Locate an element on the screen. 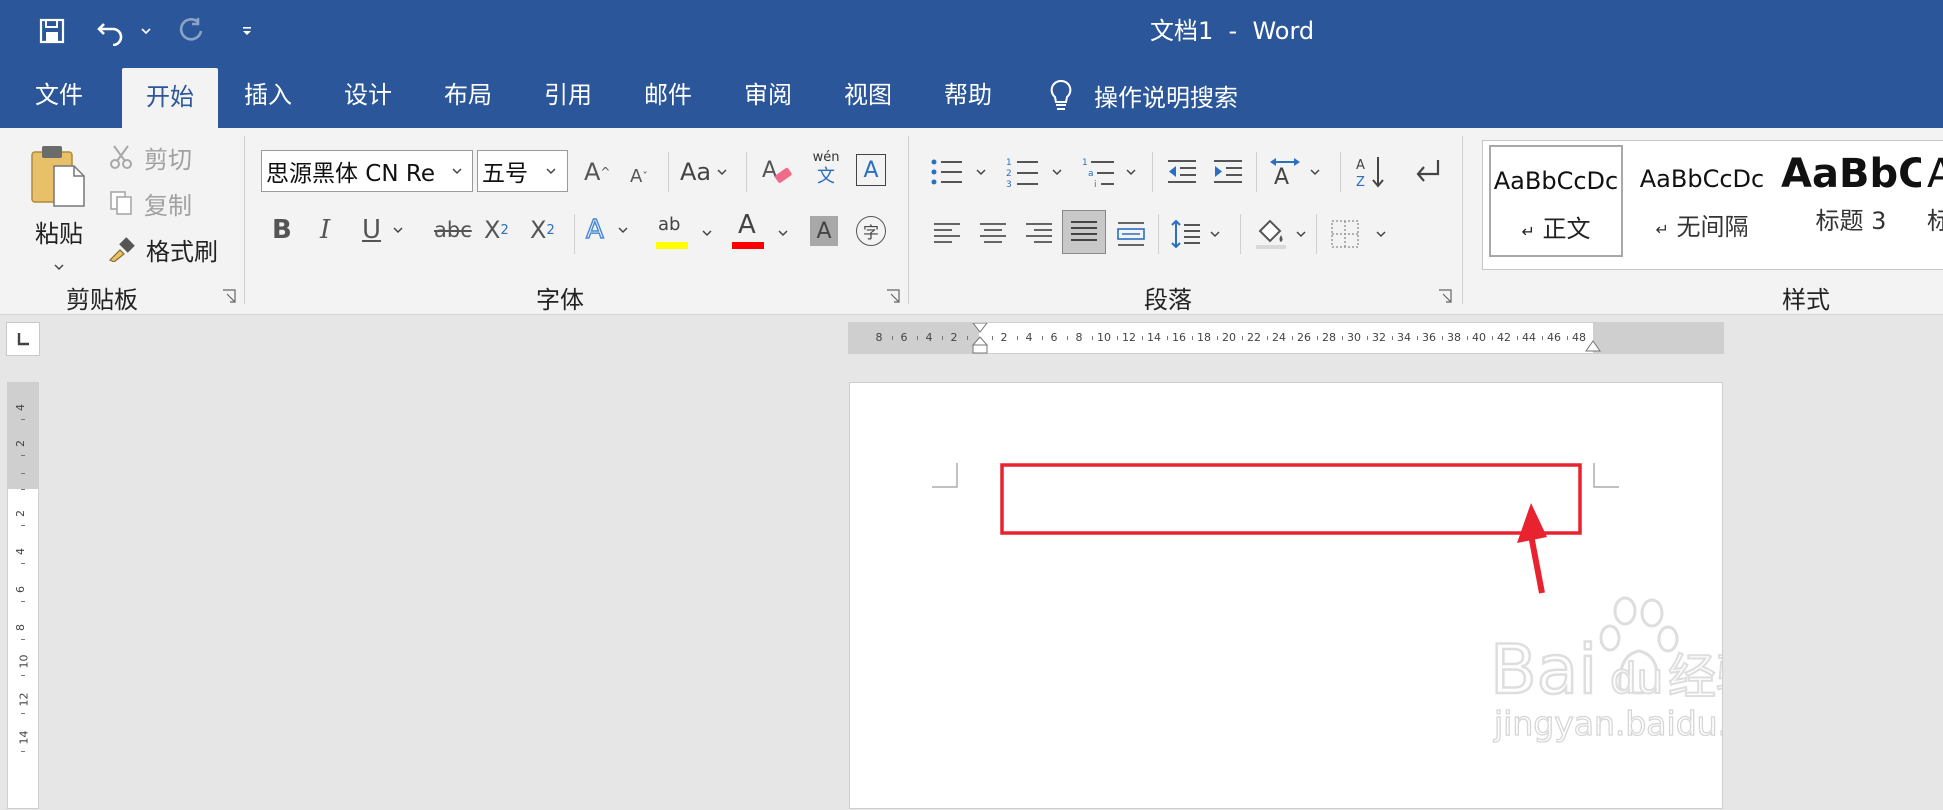  paste-button: 粘贴 is located at coordinates (59, 206).